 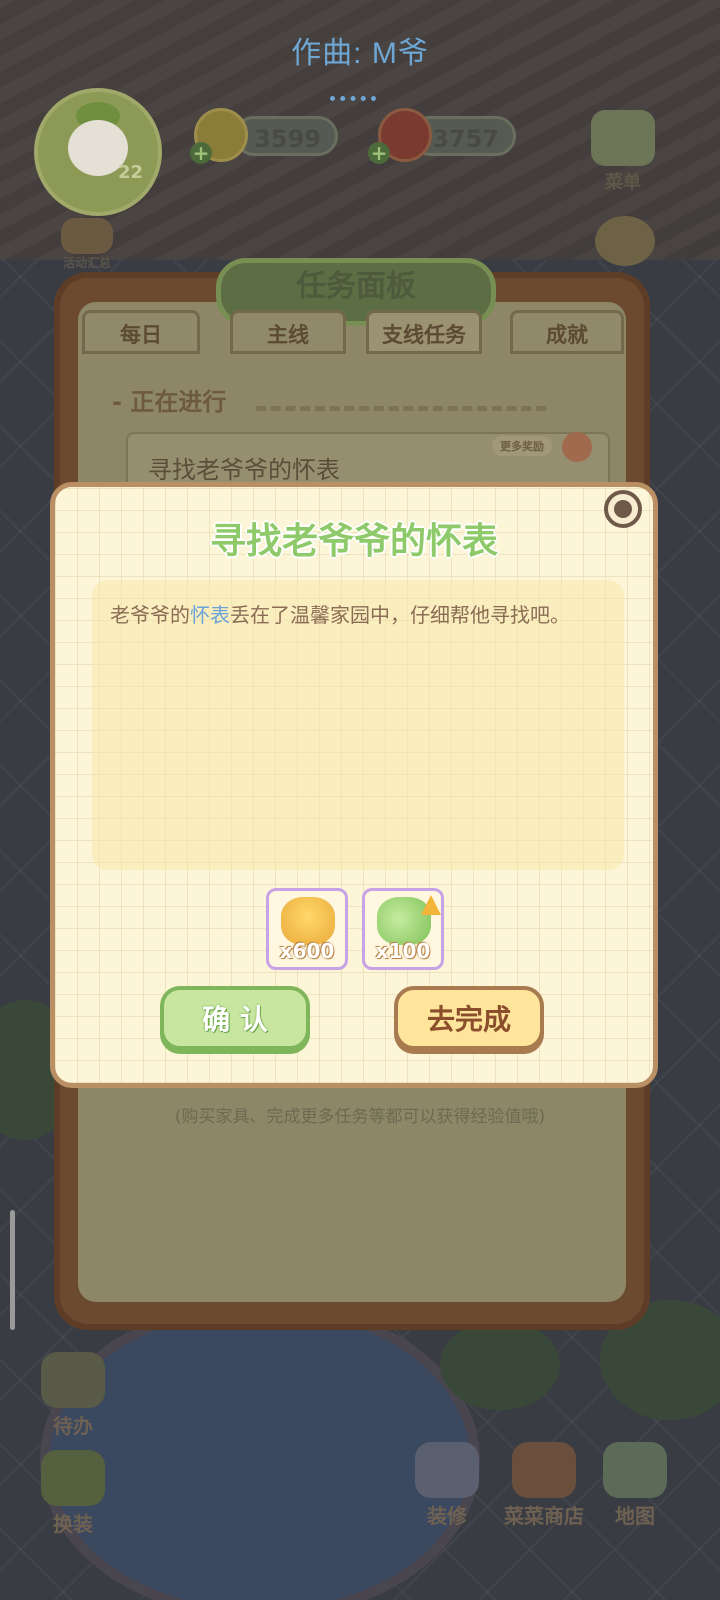 What do you see at coordinates (307, 951) in the screenshot?
I see `reward-gold-count: x600` at bounding box center [307, 951].